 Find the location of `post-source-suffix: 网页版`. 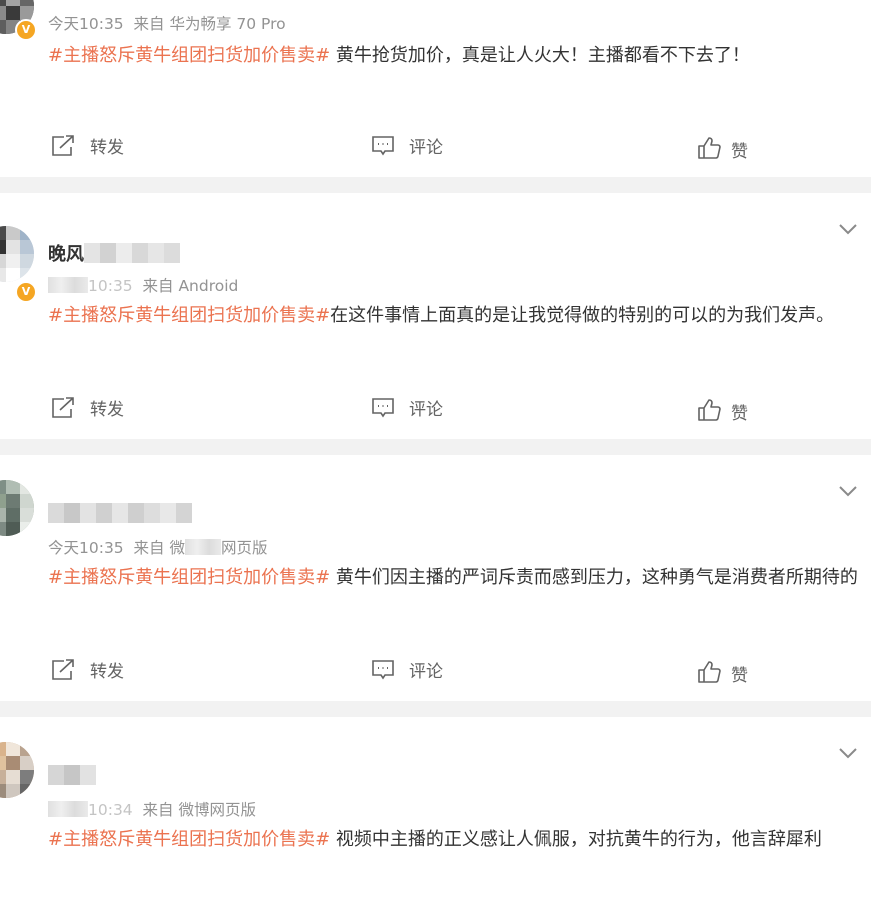

post-source-suffix: 网页版 is located at coordinates (244, 548).